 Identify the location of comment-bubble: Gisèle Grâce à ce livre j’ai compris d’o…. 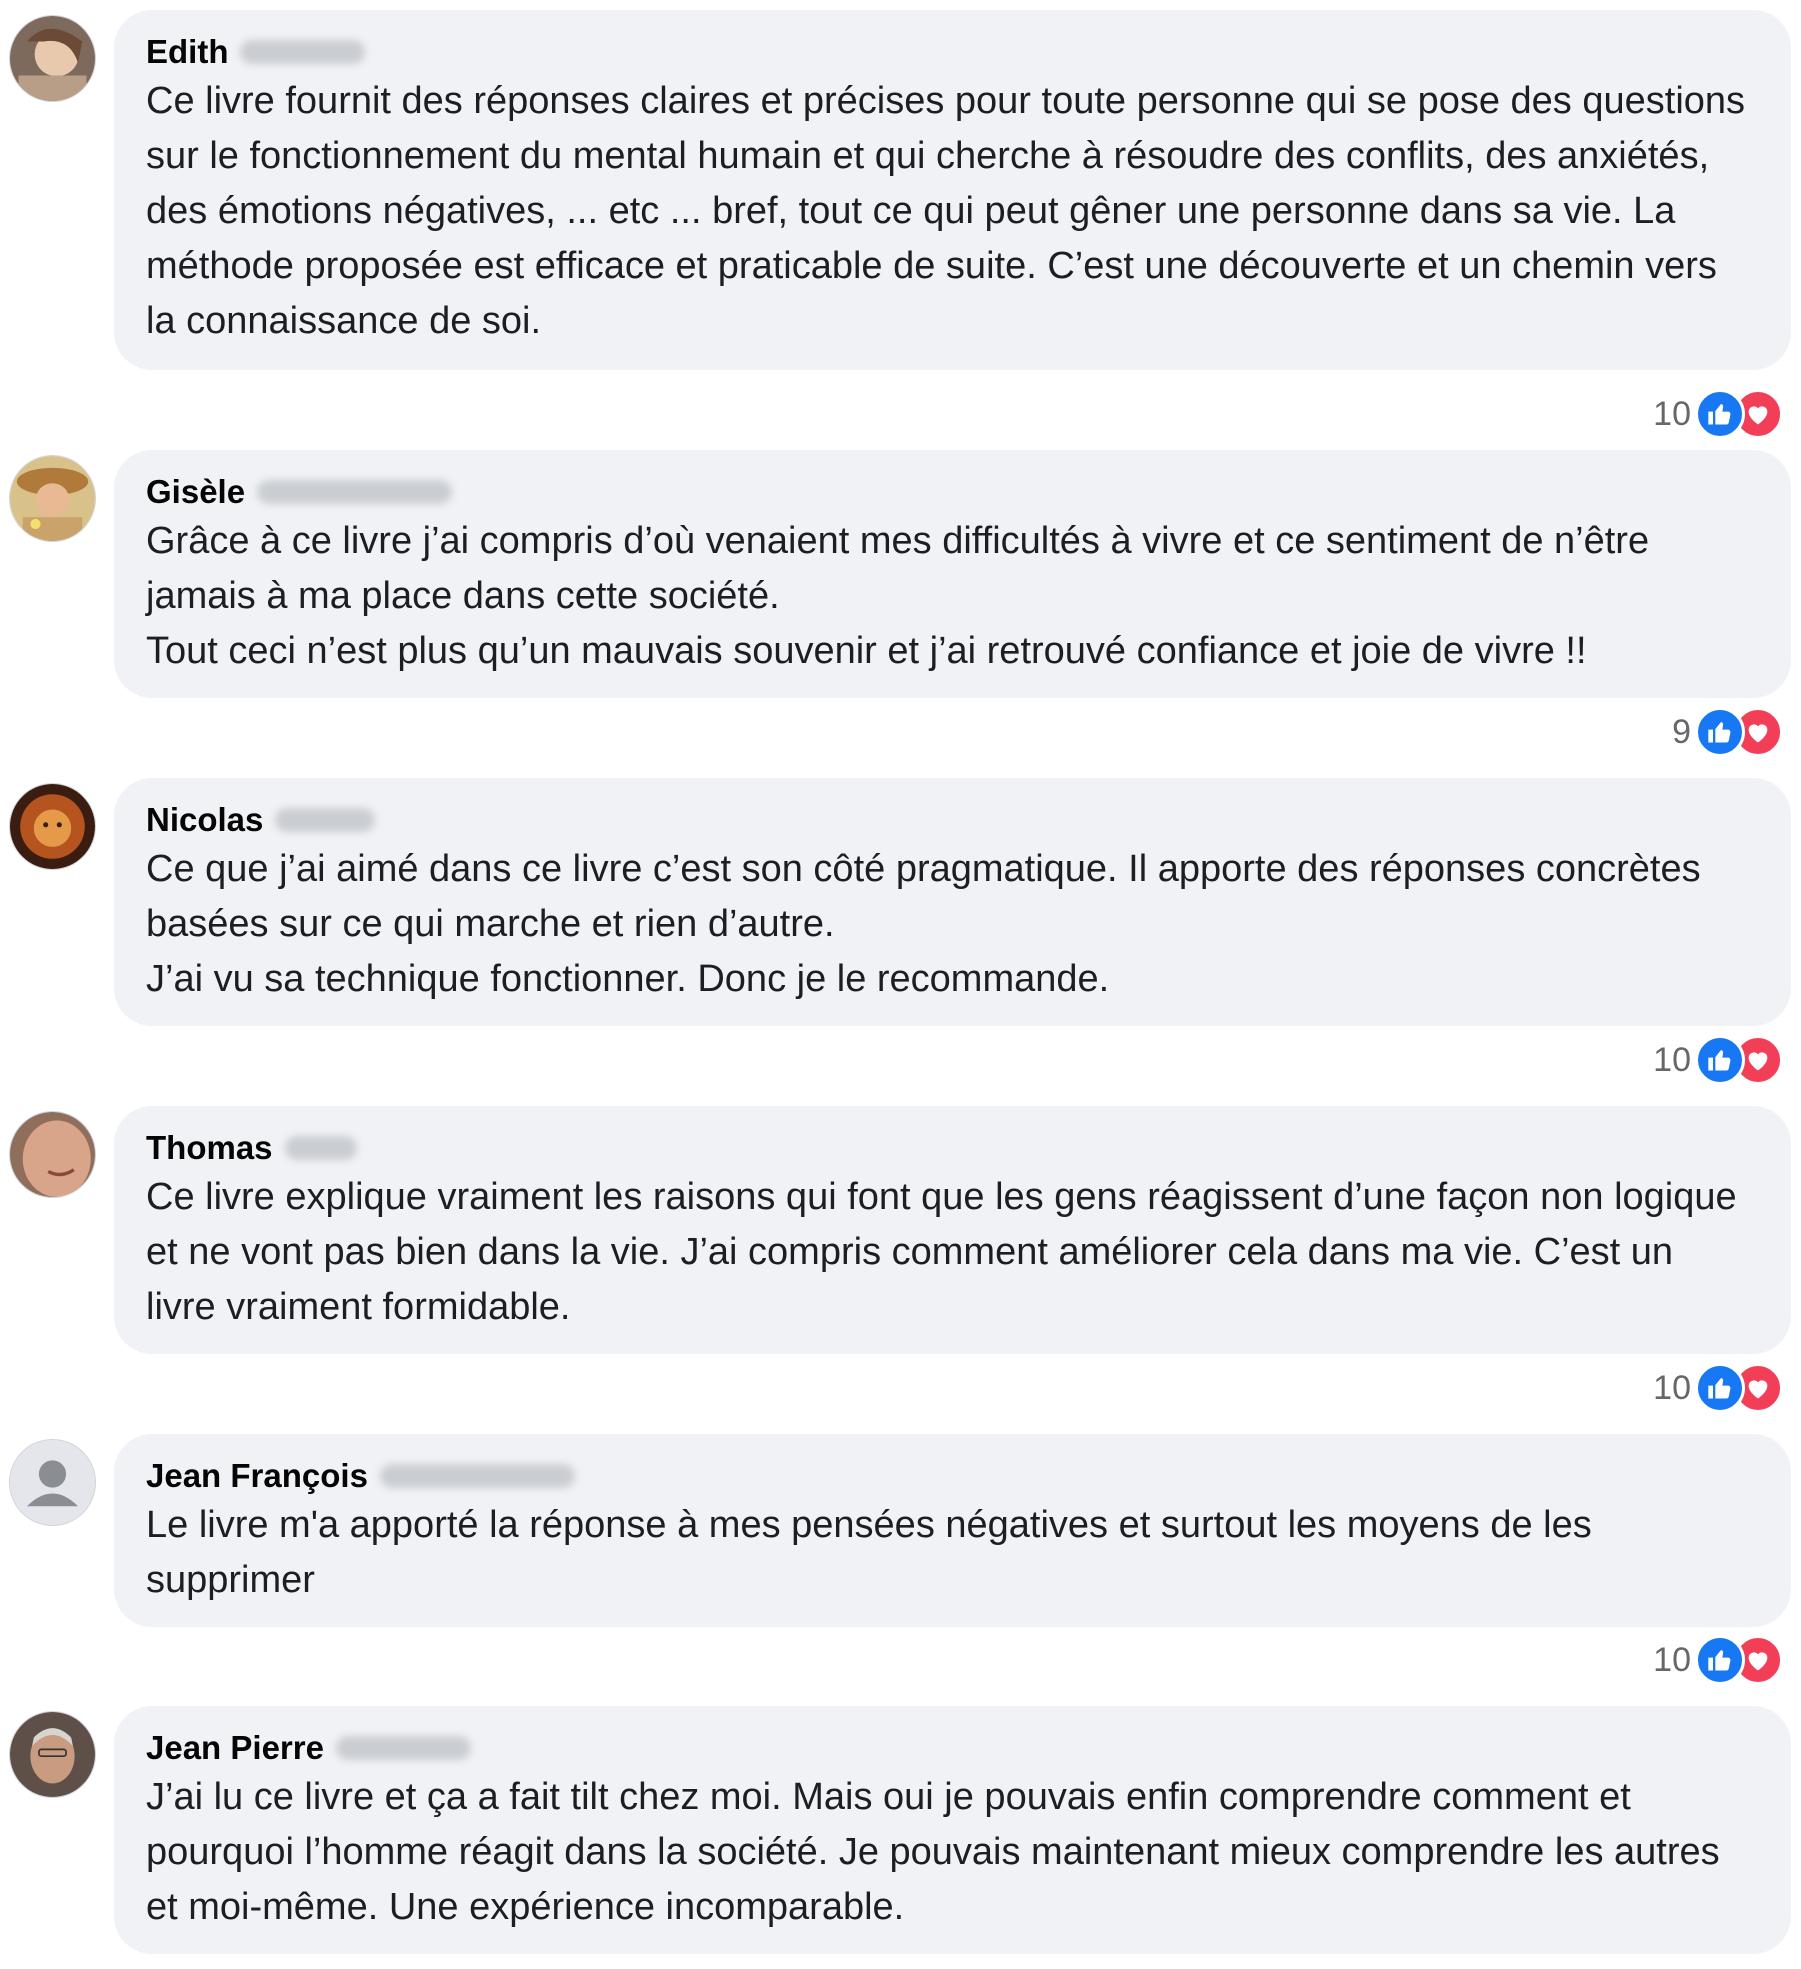
(952, 574).